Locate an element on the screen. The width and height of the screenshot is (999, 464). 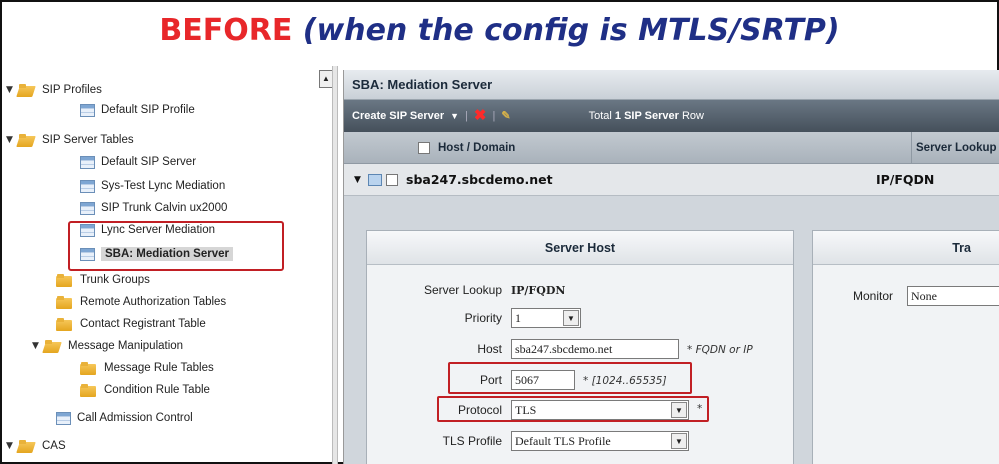
highlight-box-port is located at coordinates (570, 378).